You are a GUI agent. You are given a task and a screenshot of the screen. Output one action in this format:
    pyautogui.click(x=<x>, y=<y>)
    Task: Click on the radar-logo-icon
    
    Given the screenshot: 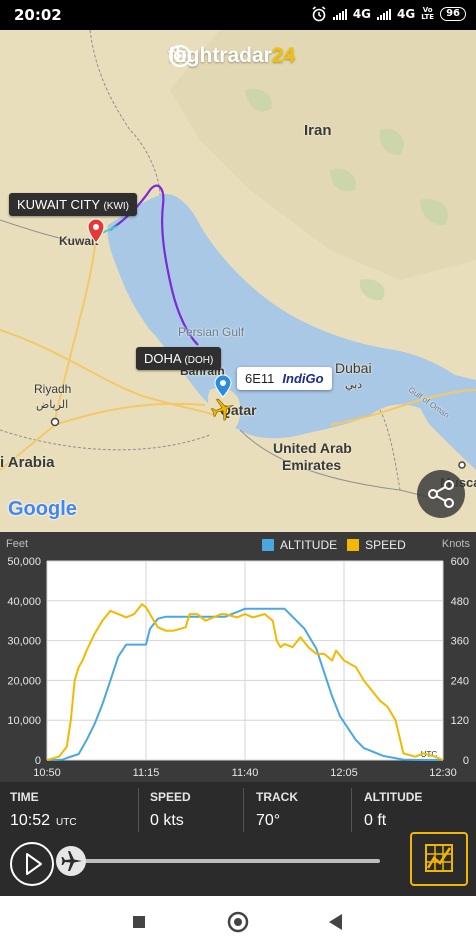 What is the action you would take?
    pyautogui.click(x=180, y=56)
    